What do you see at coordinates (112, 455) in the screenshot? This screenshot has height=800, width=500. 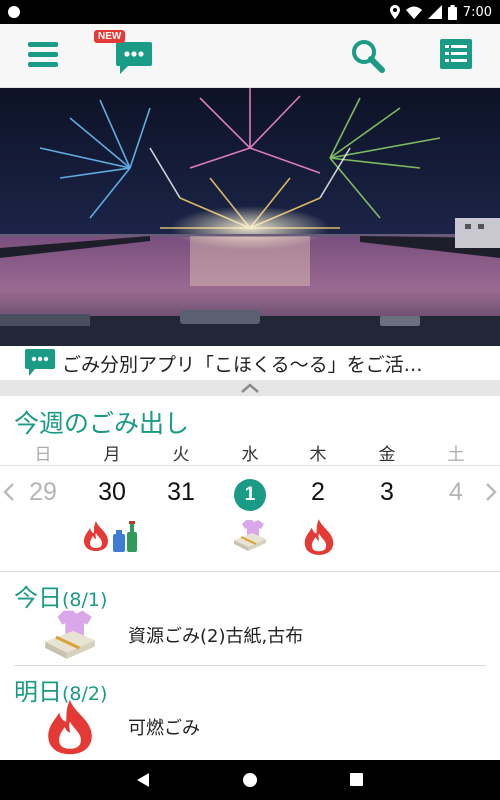 I see `dow-monday: 月` at bounding box center [112, 455].